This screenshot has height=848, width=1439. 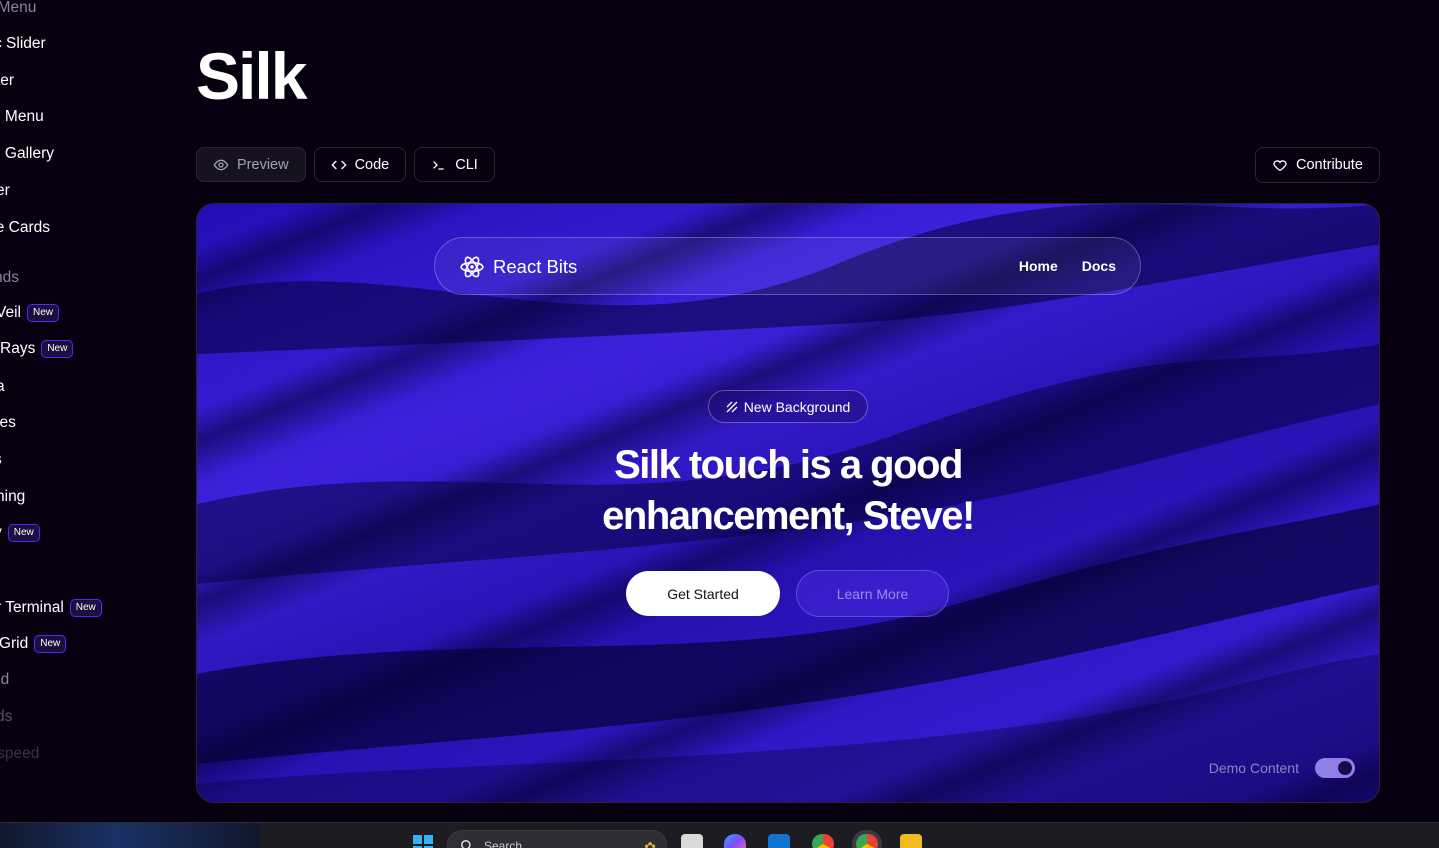 What do you see at coordinates (719, 835) in the screenshot?
I see `os-taskbar: Search ✿` at bounding box center [719, 835].